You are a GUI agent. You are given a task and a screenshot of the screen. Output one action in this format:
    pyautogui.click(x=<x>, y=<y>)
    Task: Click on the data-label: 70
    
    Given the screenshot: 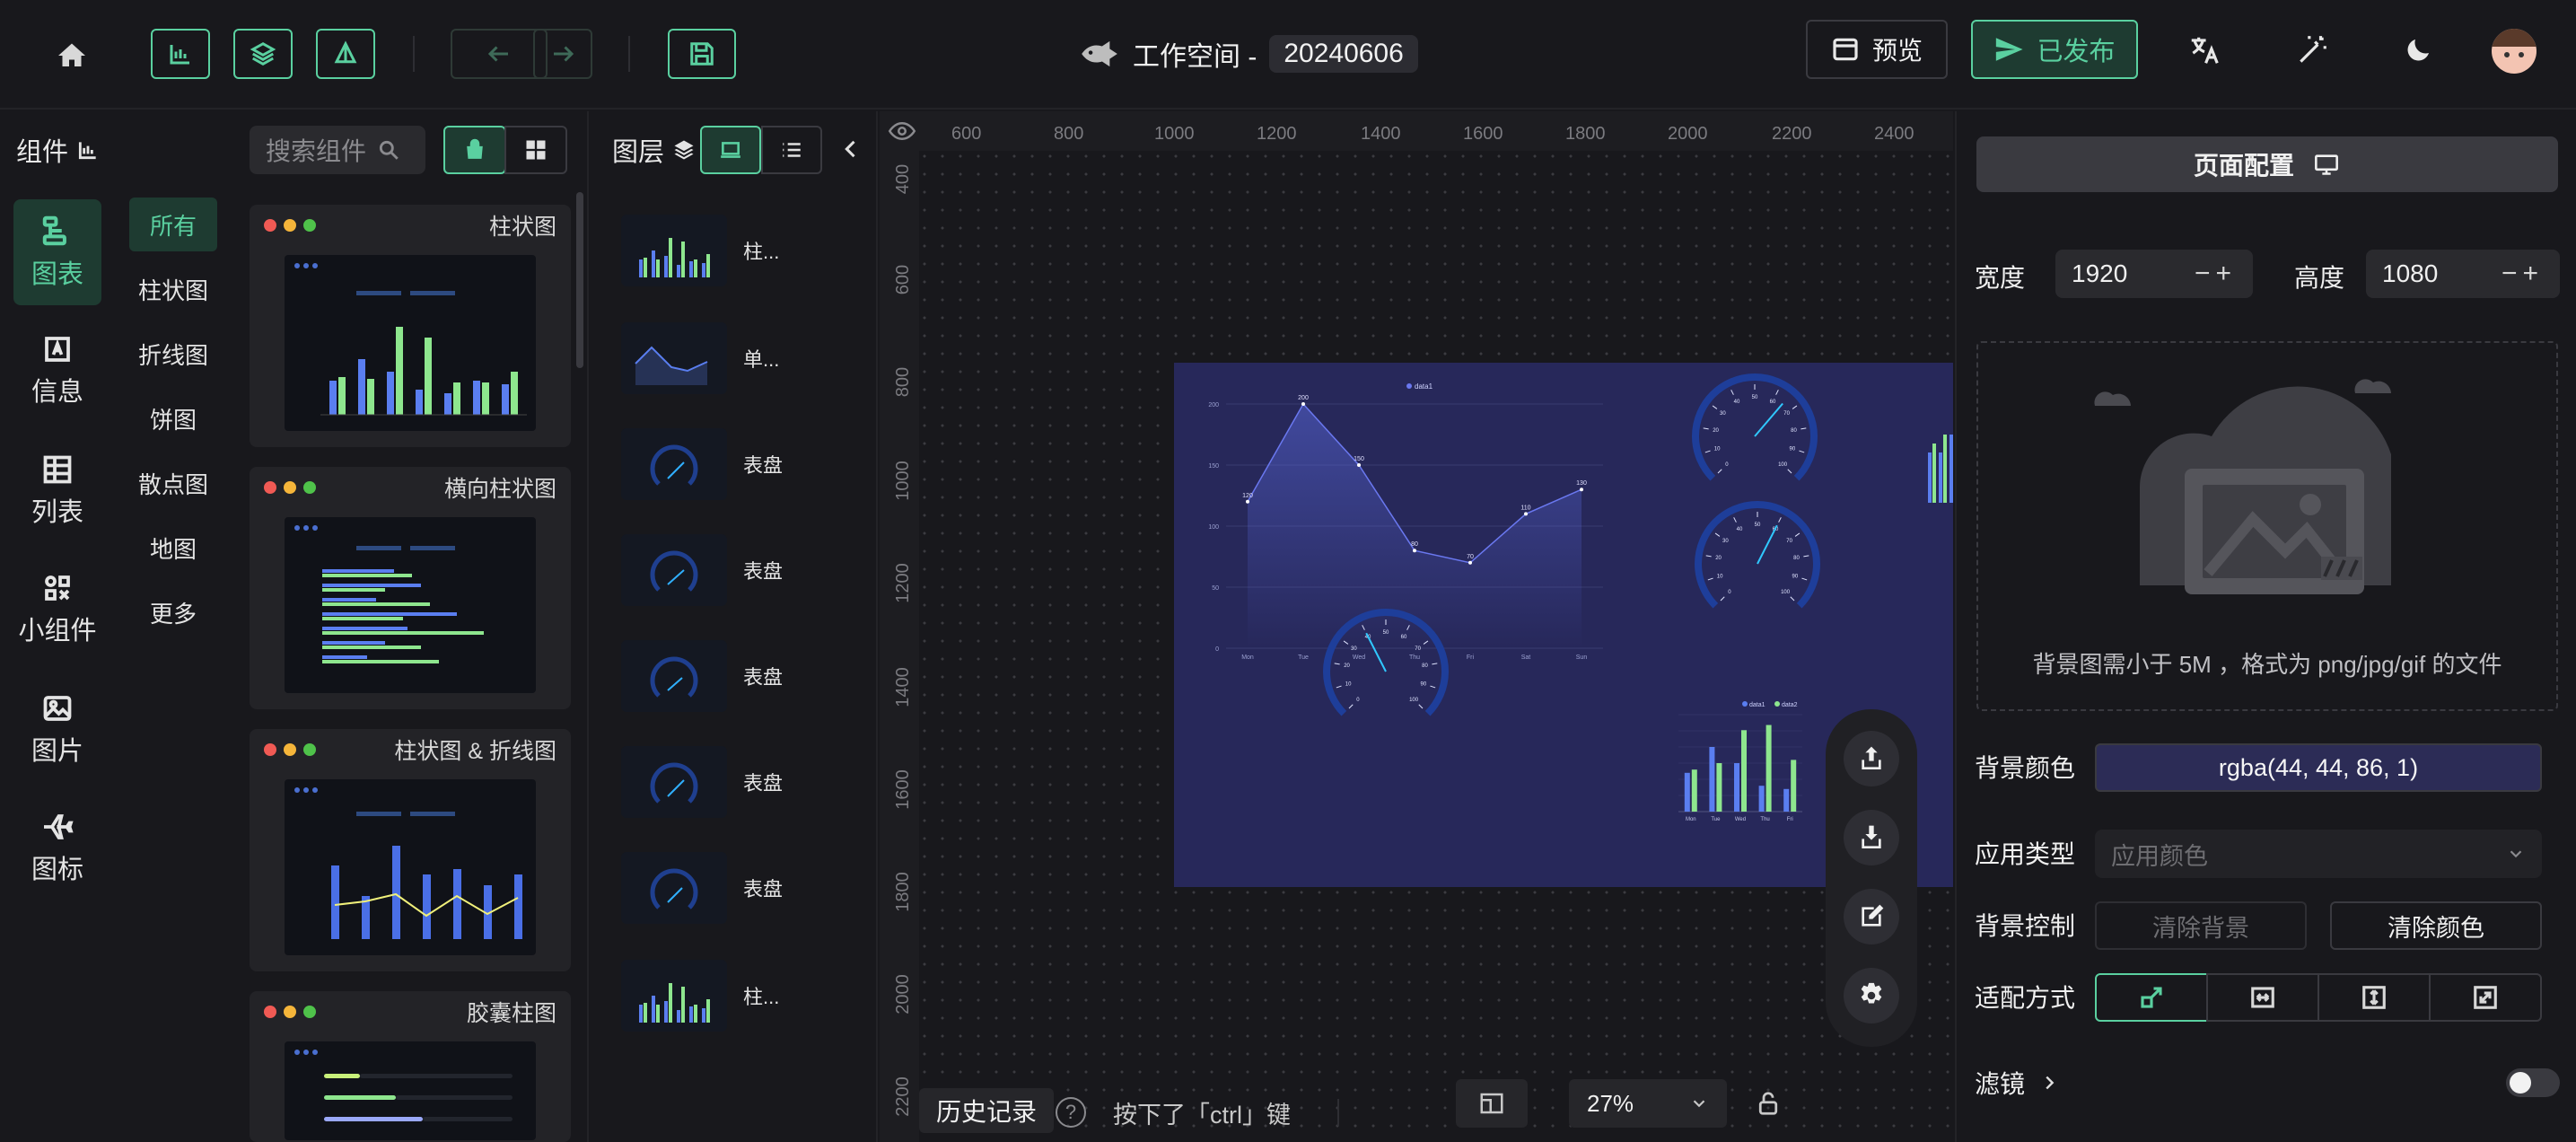 What is the action you would take?
    pyautogui.click(x=1470, y=557)
    